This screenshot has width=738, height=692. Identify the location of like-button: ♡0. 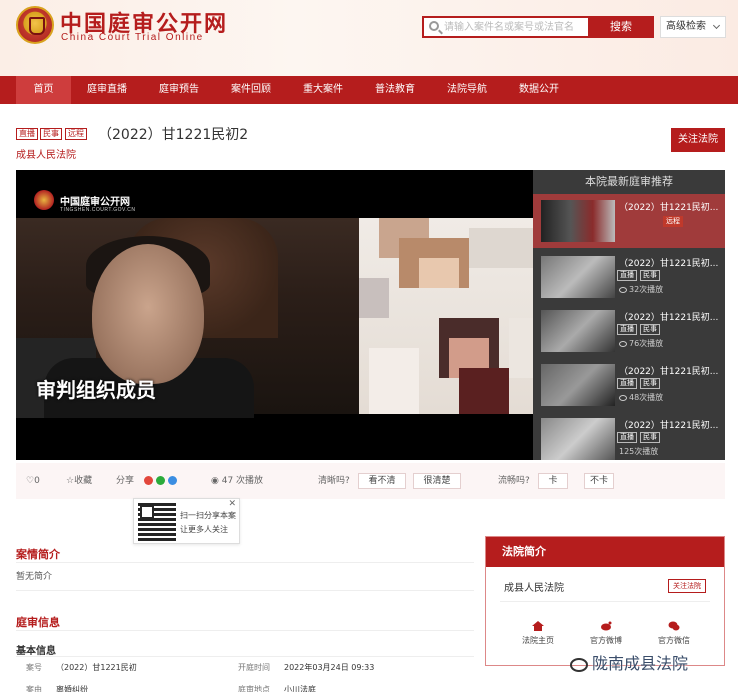
(33, 481).